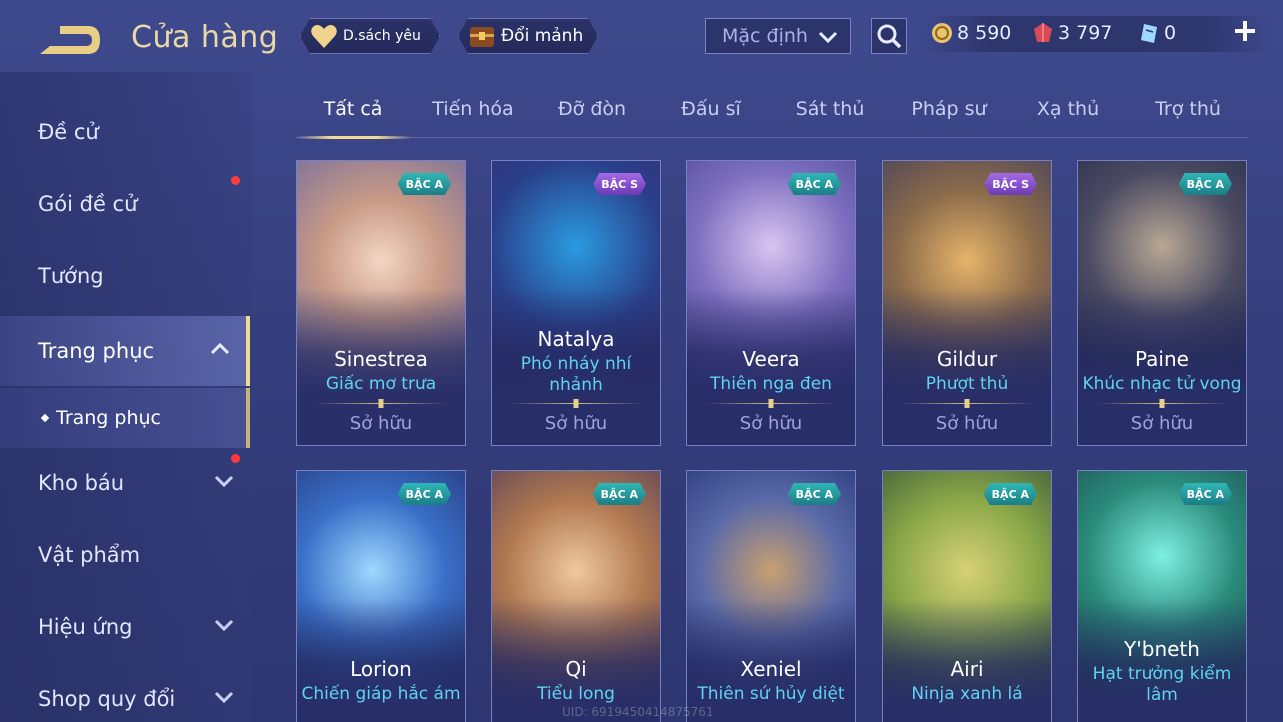 The width and height of the screenshot is (1283, 722). I want to click on sidebar-item-skins: Trang phục, so click(125, 351).